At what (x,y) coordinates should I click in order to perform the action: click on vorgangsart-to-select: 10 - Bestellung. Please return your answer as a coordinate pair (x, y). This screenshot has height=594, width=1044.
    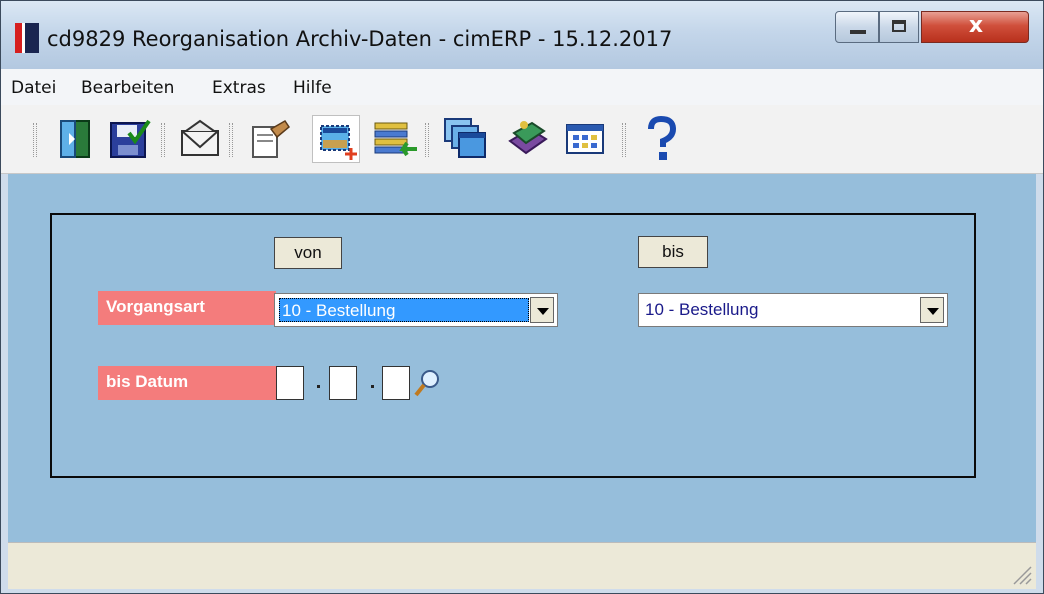
    Looking at the image, I should click on (793, 310).